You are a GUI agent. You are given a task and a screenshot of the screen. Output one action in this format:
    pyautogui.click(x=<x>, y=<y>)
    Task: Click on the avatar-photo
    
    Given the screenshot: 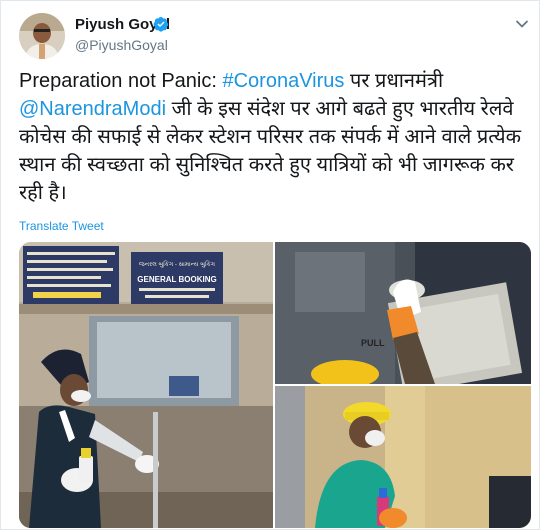 What is the action you would take?
    pyautogui.click(x=42, y=36)
    